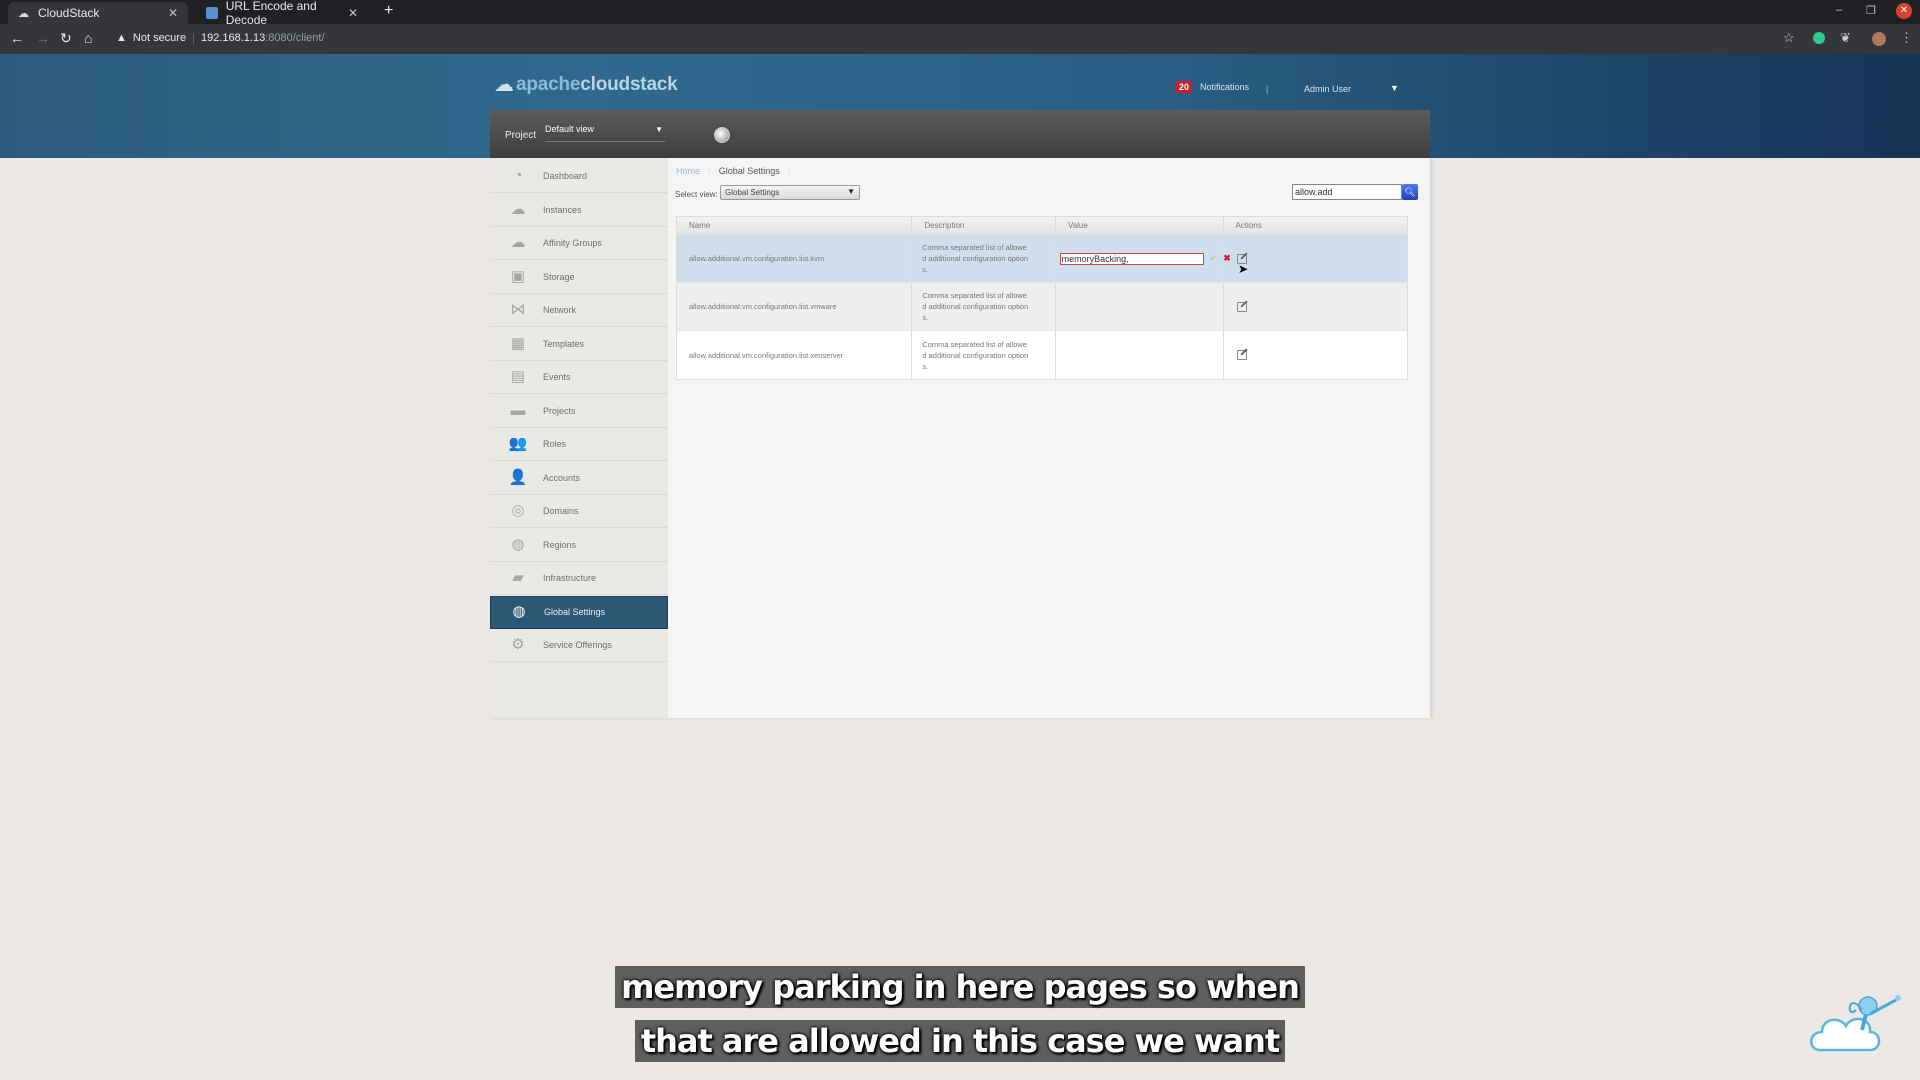 The width and height of the screenshot is (1920, 1080). What do you see at coordinates (572, 243) in the screenshot?
I see `sidebar-item-label: Affinity Groups` at bounding box center [572, 243].